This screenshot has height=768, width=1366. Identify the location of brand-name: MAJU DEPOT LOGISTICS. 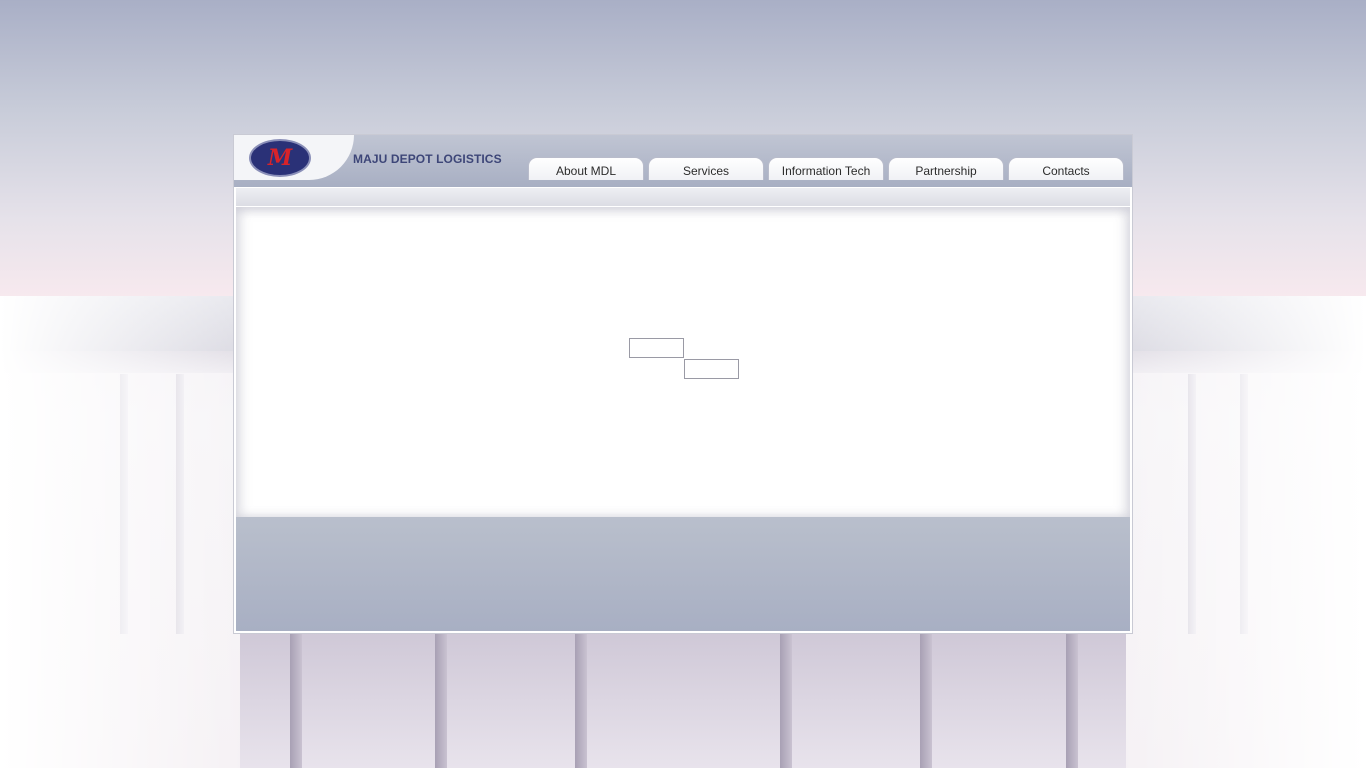
(427, 159).